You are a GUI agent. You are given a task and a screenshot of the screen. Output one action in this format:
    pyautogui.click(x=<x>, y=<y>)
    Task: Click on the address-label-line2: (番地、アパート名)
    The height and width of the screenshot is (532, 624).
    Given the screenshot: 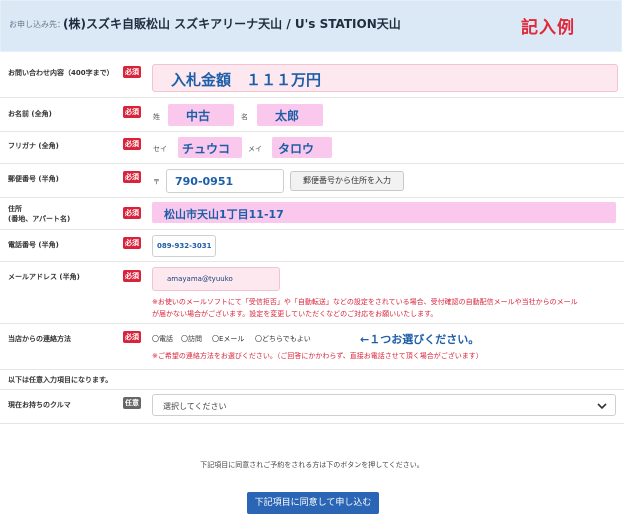 What is the action you would take?
    pyautogui.click(x=39, y=219)
    